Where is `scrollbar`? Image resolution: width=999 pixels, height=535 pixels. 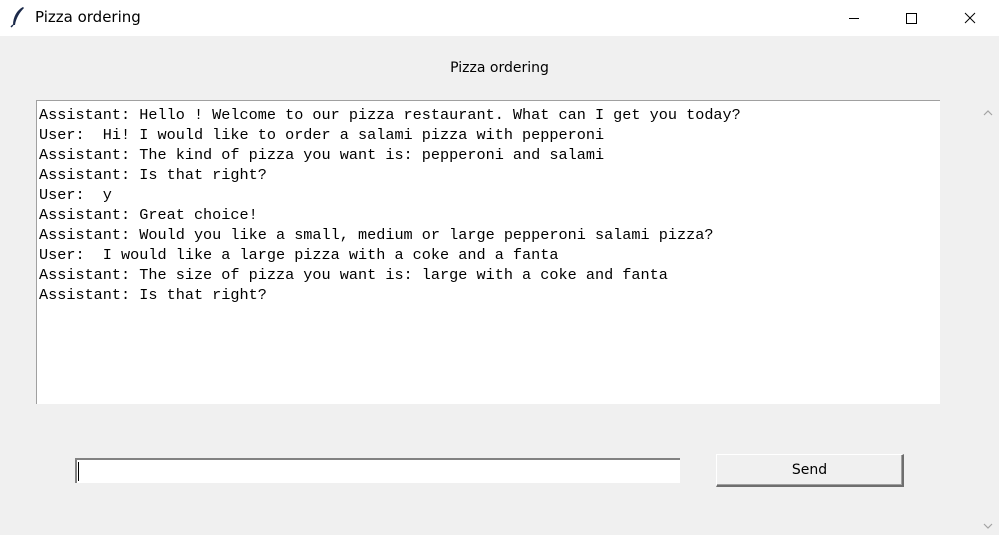 scrollbar is located at coordinates (988, 317).